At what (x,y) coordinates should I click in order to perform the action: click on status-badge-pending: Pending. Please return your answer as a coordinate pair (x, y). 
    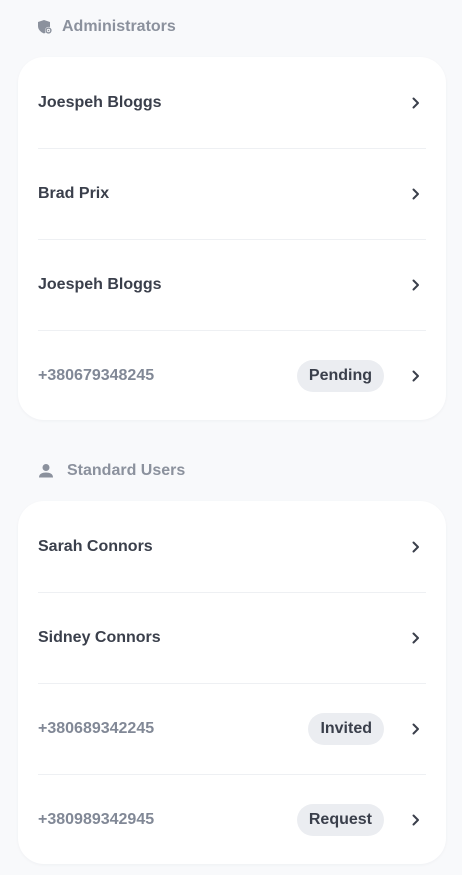
    Looking at the image, I should click on (340, 375).